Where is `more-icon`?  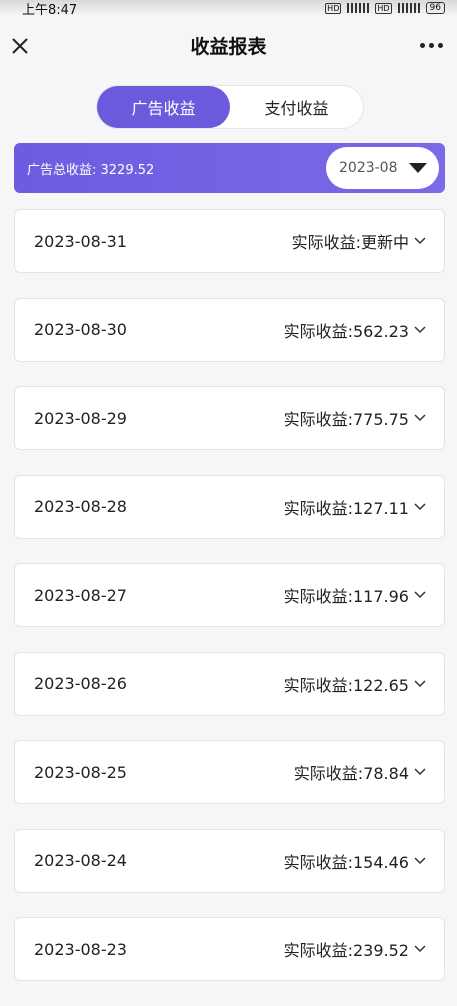
more-icon is located at coordinates (431, 45).